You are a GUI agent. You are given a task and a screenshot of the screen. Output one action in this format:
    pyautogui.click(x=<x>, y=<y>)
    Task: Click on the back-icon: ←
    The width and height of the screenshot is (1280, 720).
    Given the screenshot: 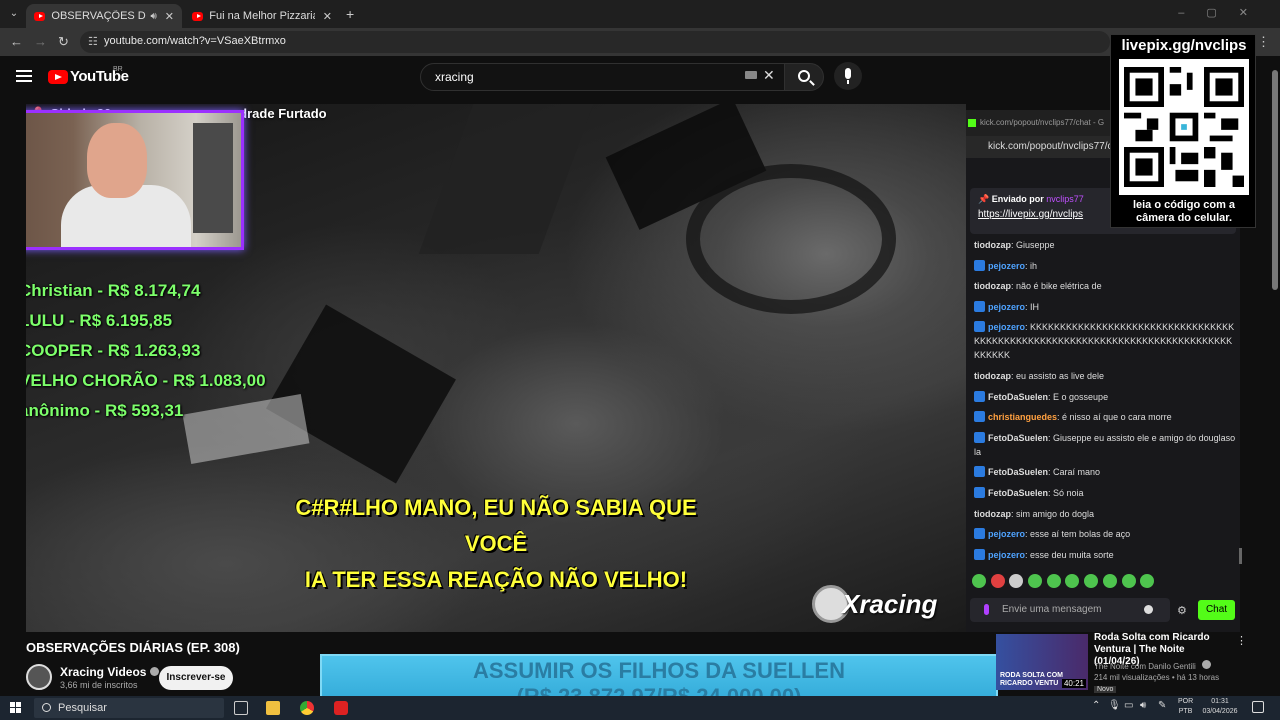 What is the action you would take?
    pyautogui.click(x=16, y=41)
    